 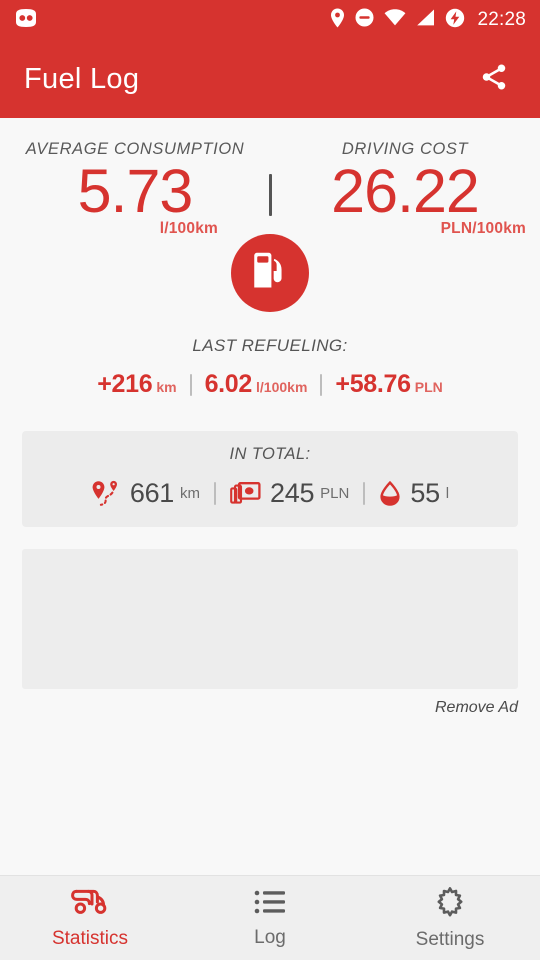 I want to click on share-button, so click(x=494, y=79).